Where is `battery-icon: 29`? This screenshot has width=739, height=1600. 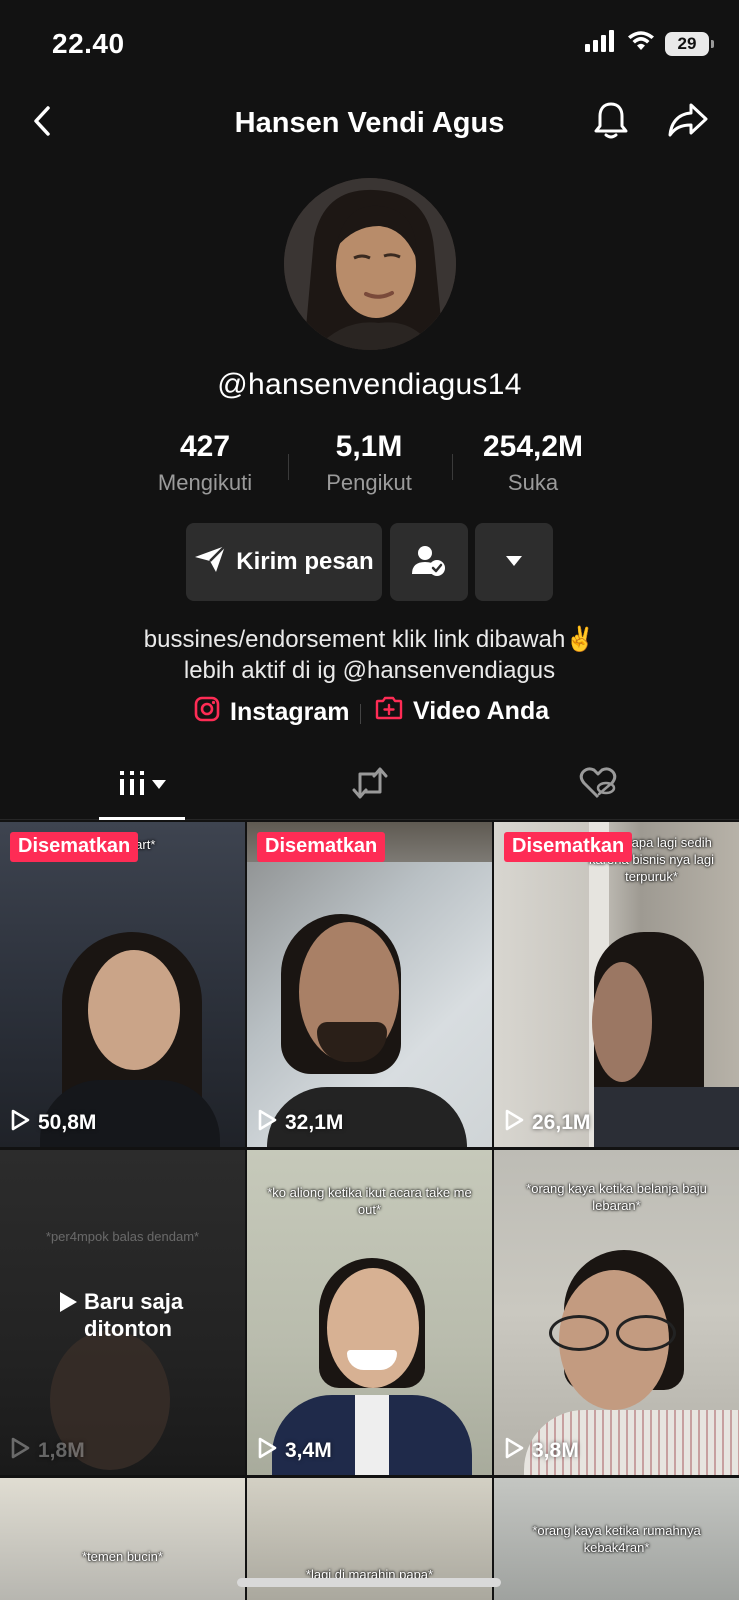 battery-icon: 29 is located at coordinates (689, 43).